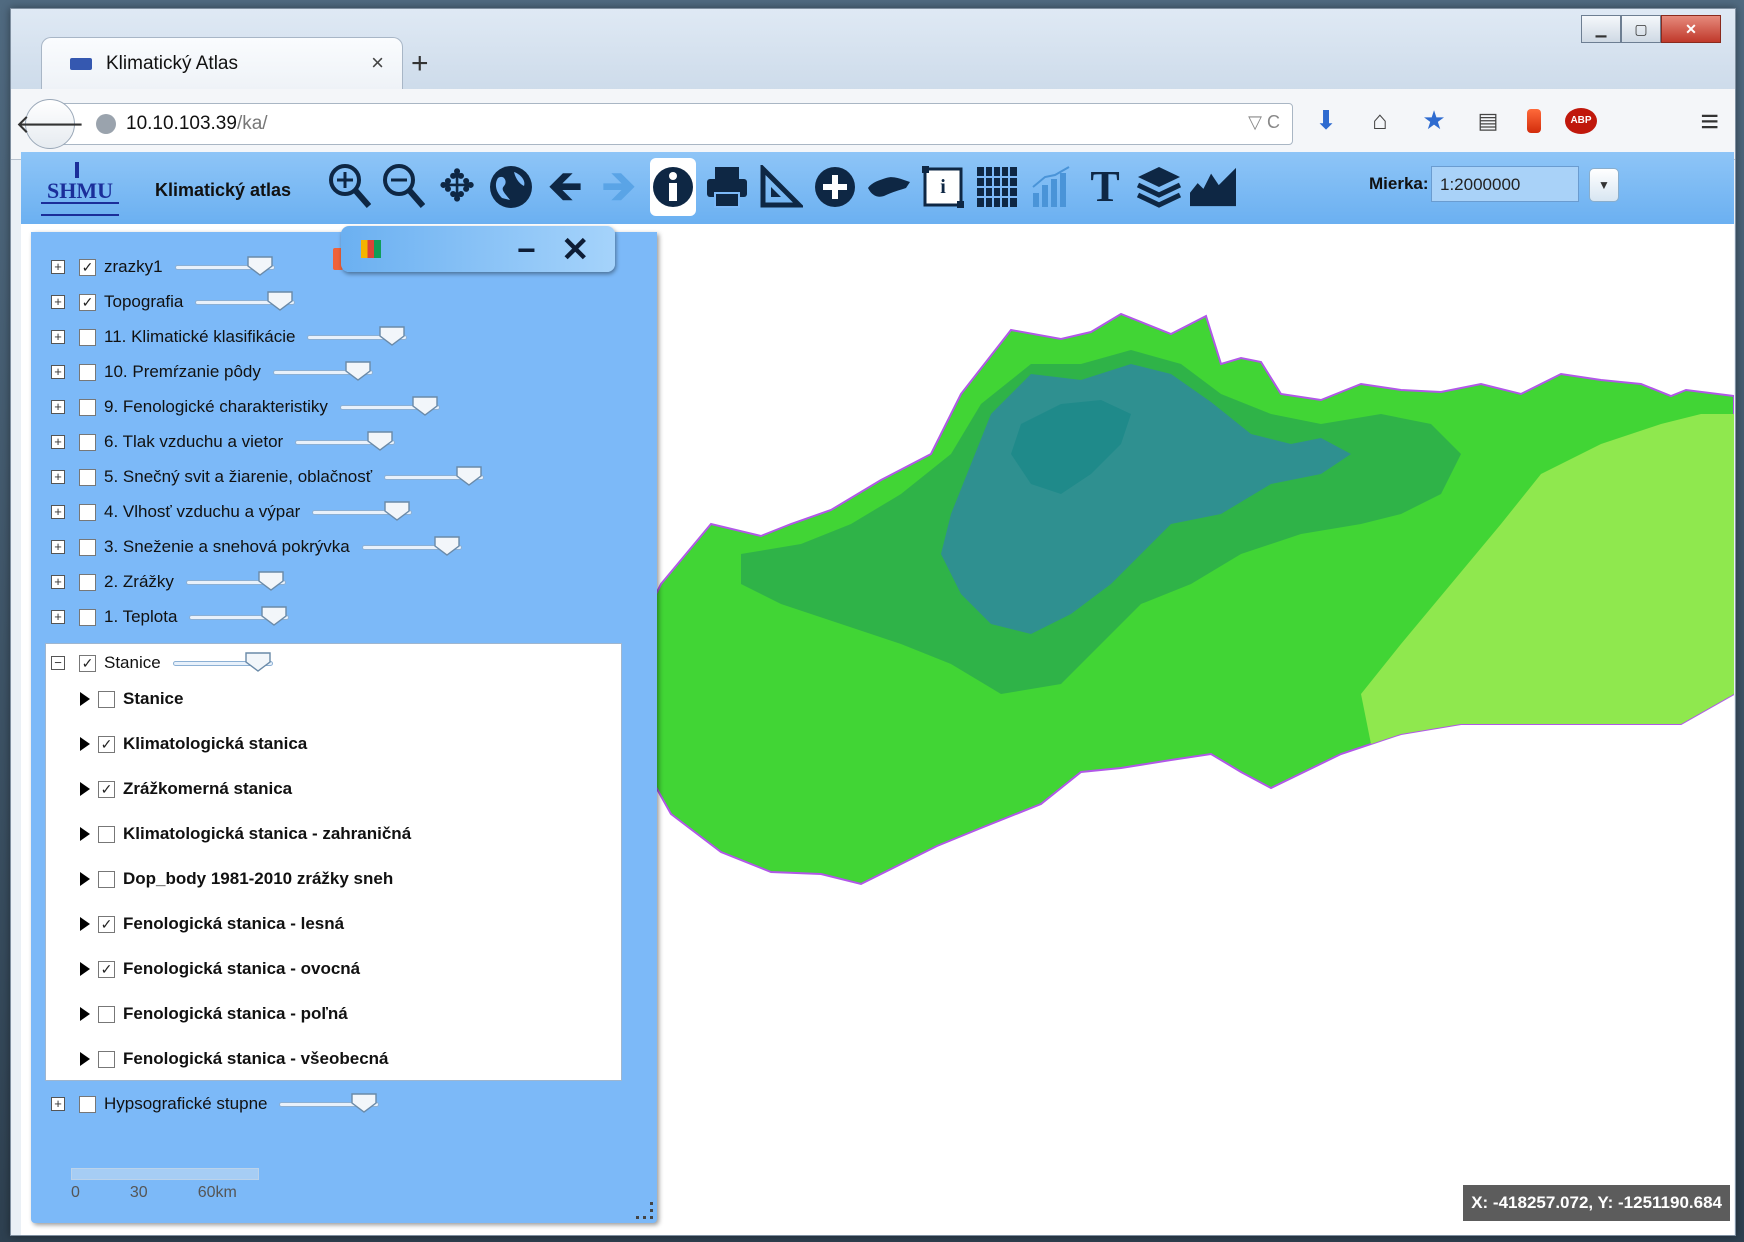 This screenshot has width=1744, height=1242. Describe the element at coordinates (193, 744) in the screenshot. I see `station-type-row: ✓ Klimatologická stanica` at that location.